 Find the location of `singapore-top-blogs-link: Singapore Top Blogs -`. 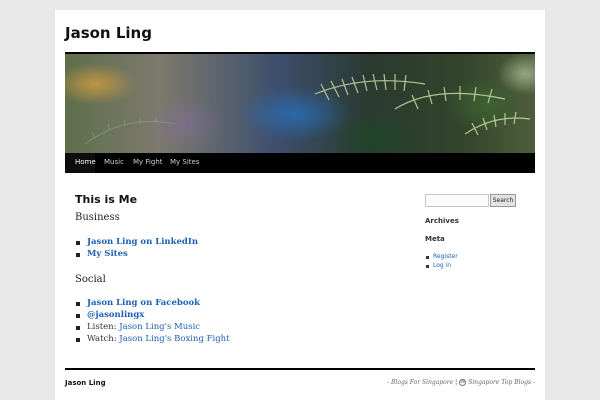

singapore-top-blogs-link: Singapore Top Blogs - is located at coordinates (501, 382).